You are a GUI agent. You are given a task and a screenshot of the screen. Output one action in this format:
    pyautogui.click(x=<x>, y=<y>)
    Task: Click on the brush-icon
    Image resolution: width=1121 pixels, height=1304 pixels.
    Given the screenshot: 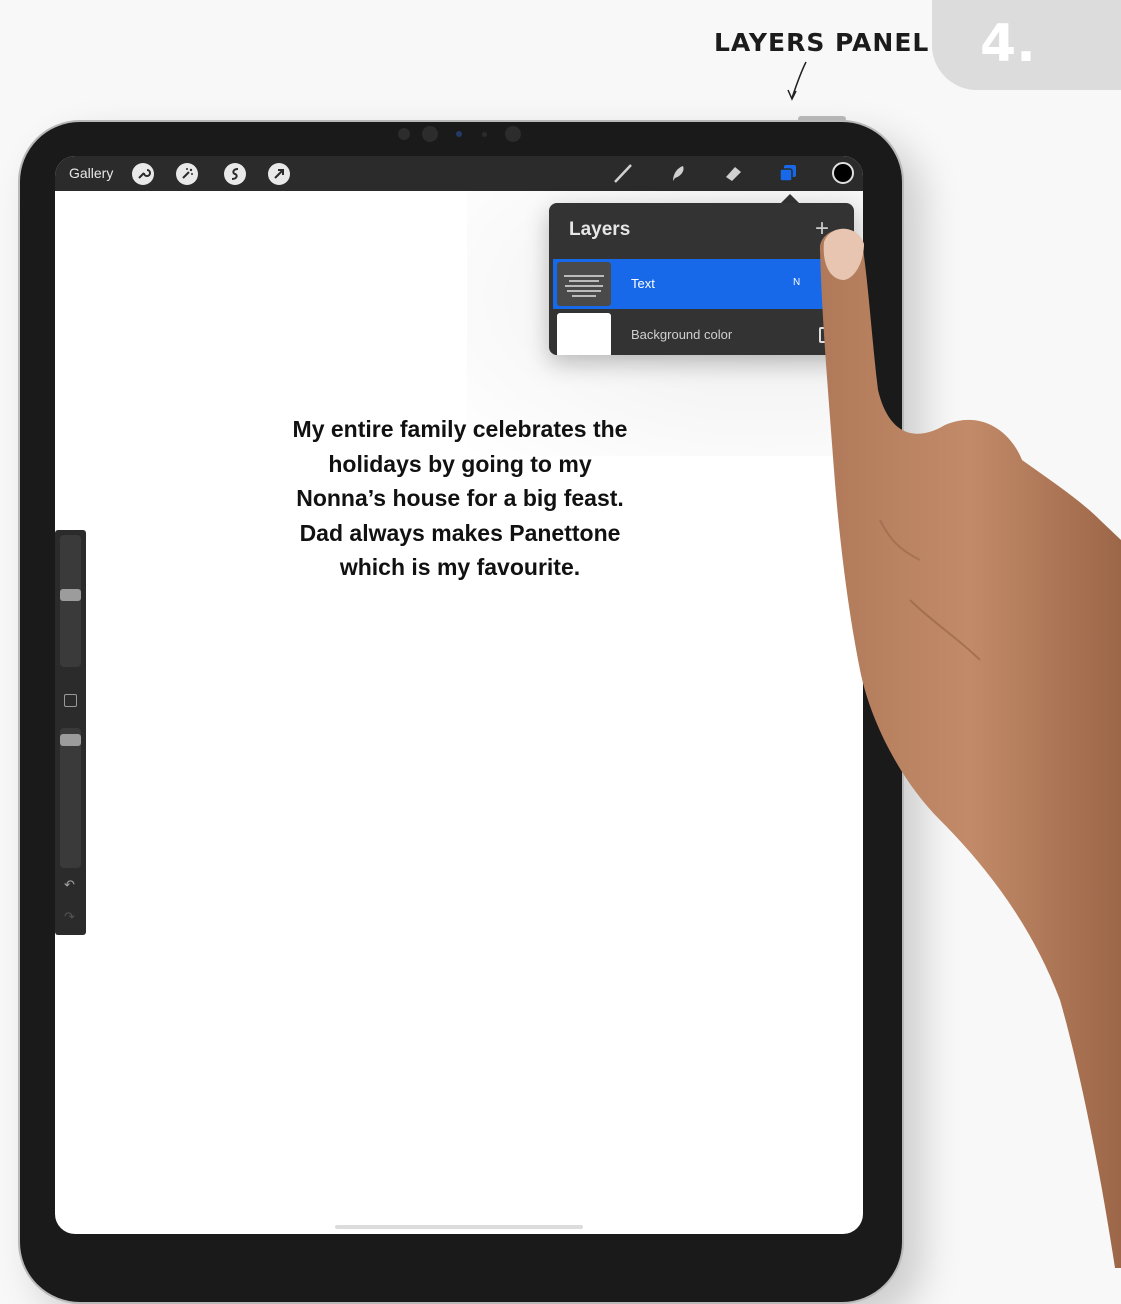 What is the action you would take?
    pyautogui.click(x=623, y=173)
    